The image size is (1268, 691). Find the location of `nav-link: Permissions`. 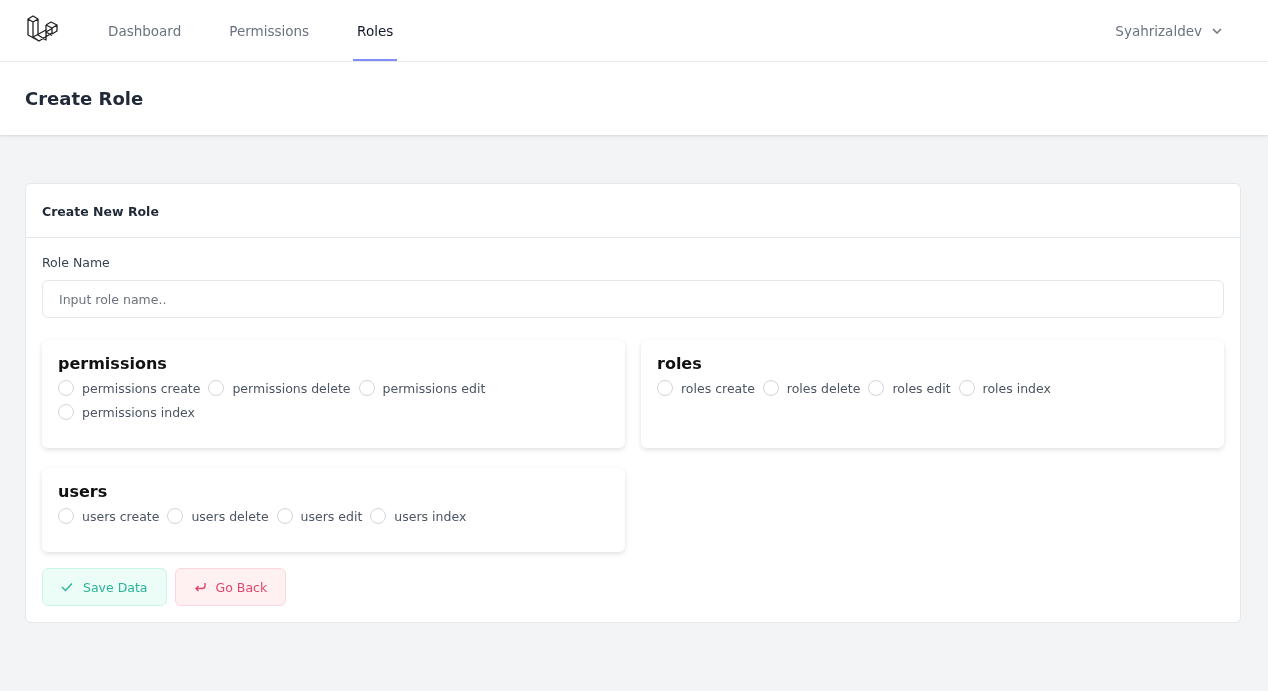

nav-link: Permissions is located at coordinates (269, 30).